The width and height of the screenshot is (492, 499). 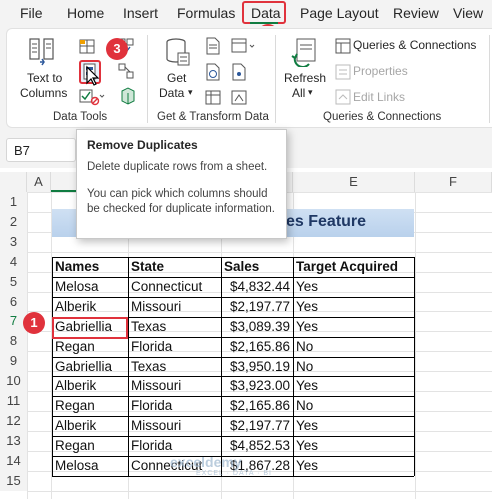 What do you see at coordinates (13, 381) in the screenshot?
I see `row-header: 10` at bounding box center [13, 381].